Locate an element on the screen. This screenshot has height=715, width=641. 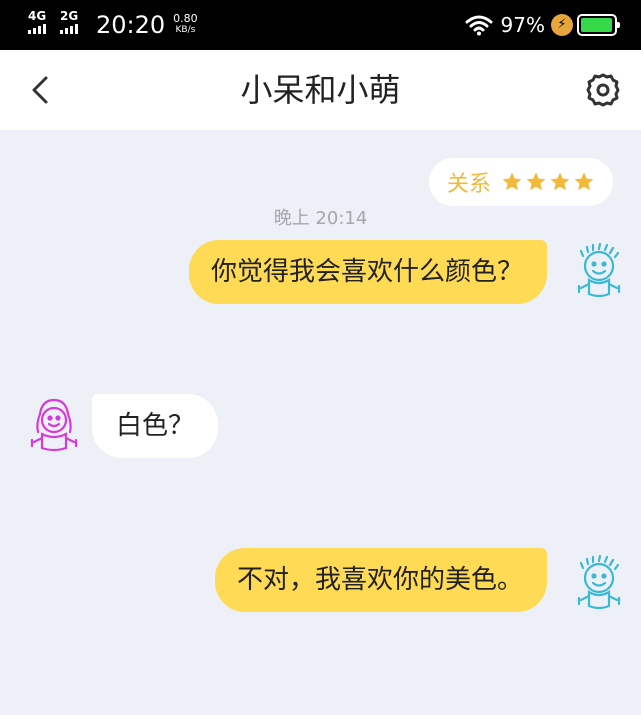
relation-stars is located at coordinates (548, 182).